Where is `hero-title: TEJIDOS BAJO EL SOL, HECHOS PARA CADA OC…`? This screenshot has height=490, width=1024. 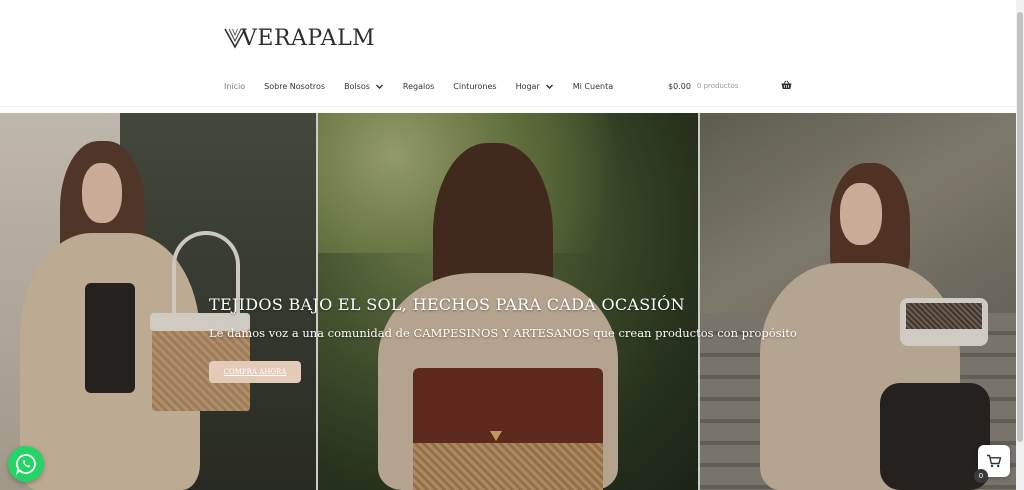 hero-title: TEJIDOS BAJO EL SOL, HECHOS PARA CADA OC… is located at coordinates (447, 304).